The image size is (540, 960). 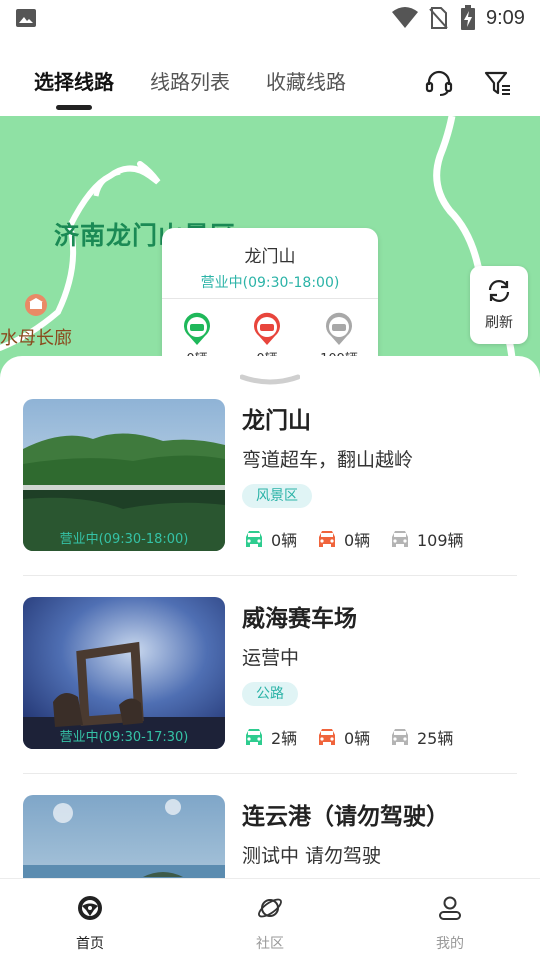 I want to click on route-hours: 营业中(09:30-17:30), so click(x=124, y=737).